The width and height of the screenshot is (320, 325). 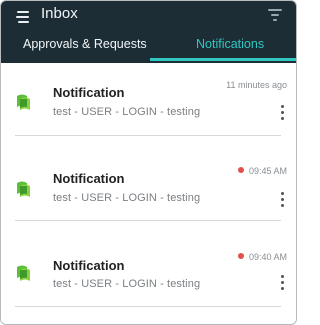 I want to click on tab-notifications: Notifications, so click(x=230, y=44).